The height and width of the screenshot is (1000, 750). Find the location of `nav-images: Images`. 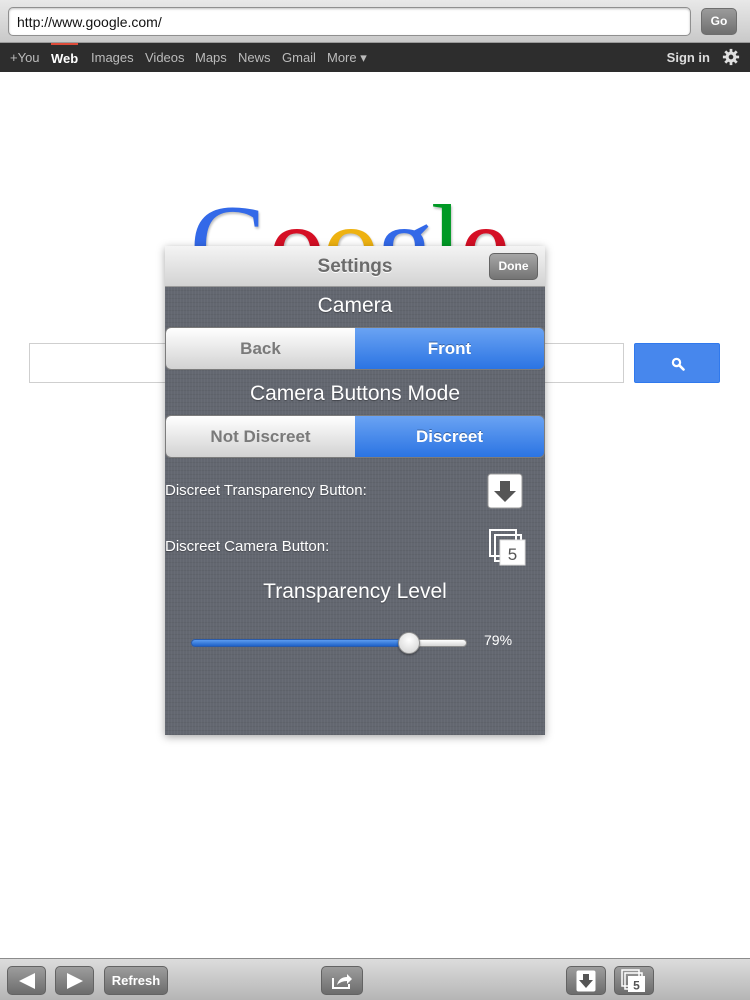

nav-images: Images is located at coordinates (112, 57).